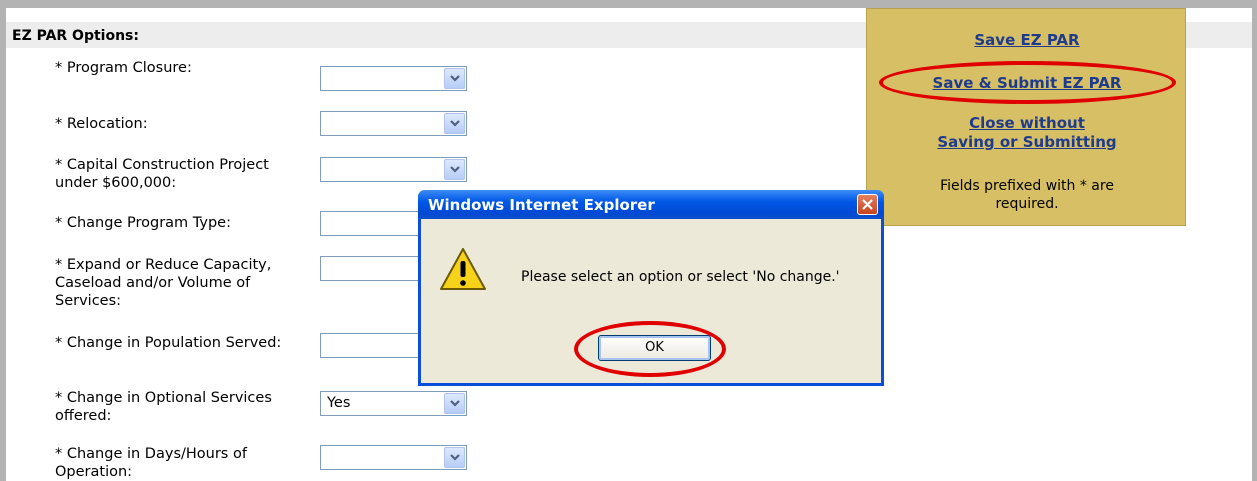  I want to click on highlight-ellipse-ok, so click(650, 349).